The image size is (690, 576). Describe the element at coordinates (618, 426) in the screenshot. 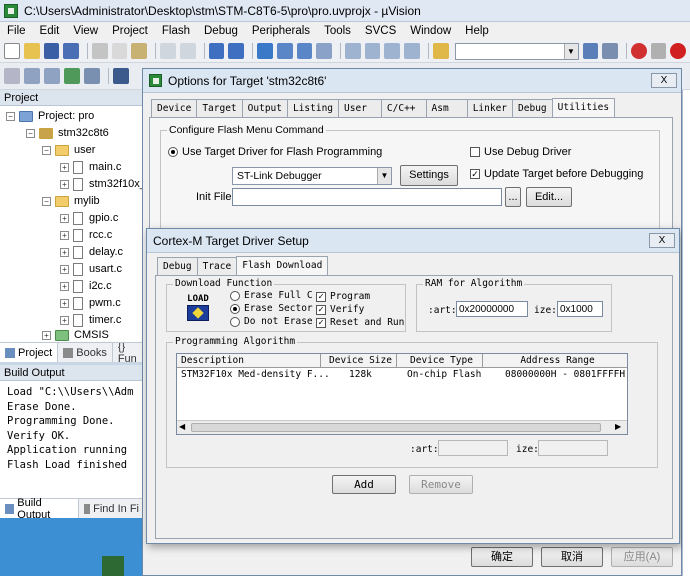

I see `scroll-right-icon: ▶` at that location.